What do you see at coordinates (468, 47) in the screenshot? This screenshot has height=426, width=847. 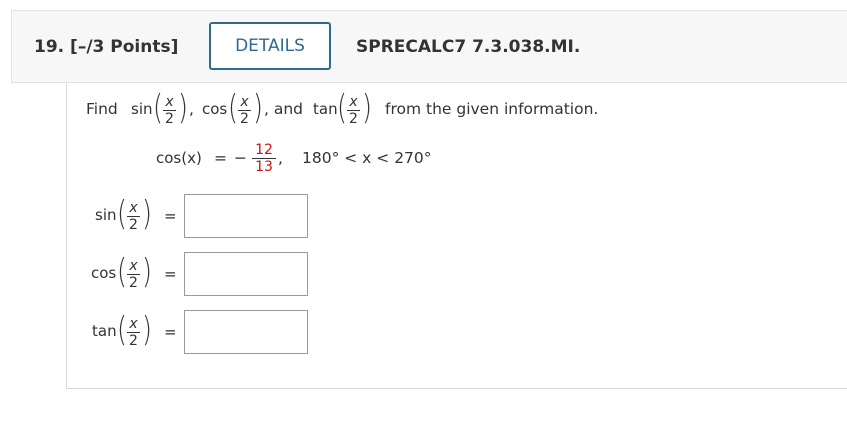 I see `problem-code: SPRECALC7 7.3.038.MI.` at bounding box center [468, 47].